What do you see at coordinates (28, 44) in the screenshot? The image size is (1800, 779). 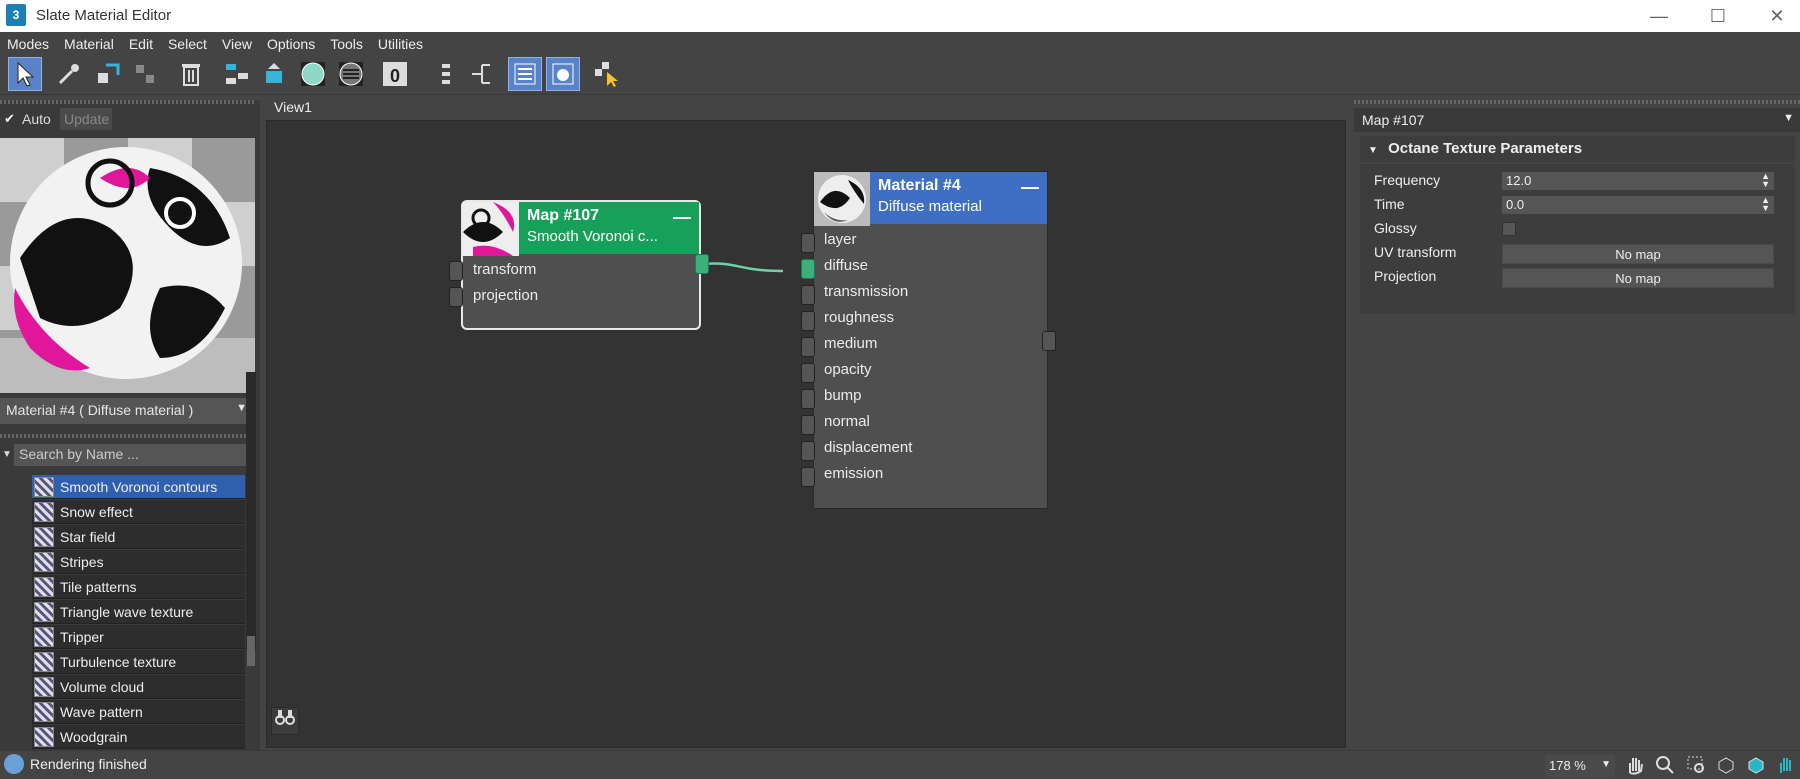 I see `menu-modes: Modes` at bounding box center [28, 44].